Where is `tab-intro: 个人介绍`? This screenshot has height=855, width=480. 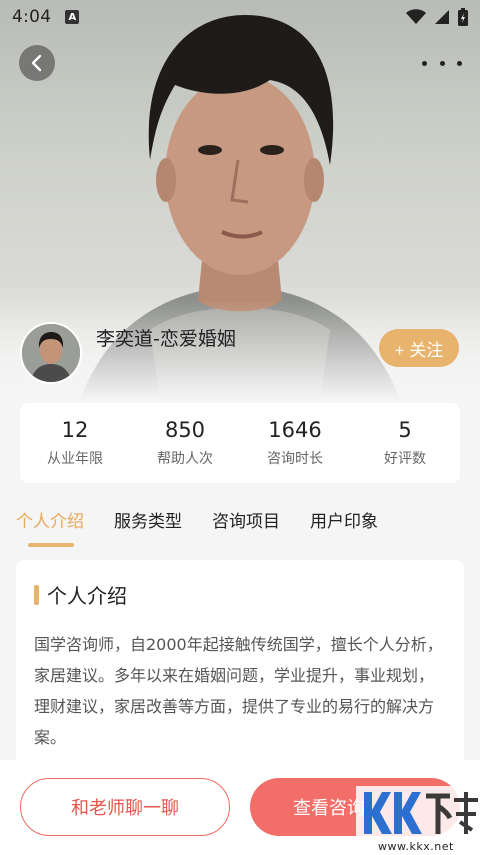 tab-intro: 个人介绍 is located at coordinates (50, 523).